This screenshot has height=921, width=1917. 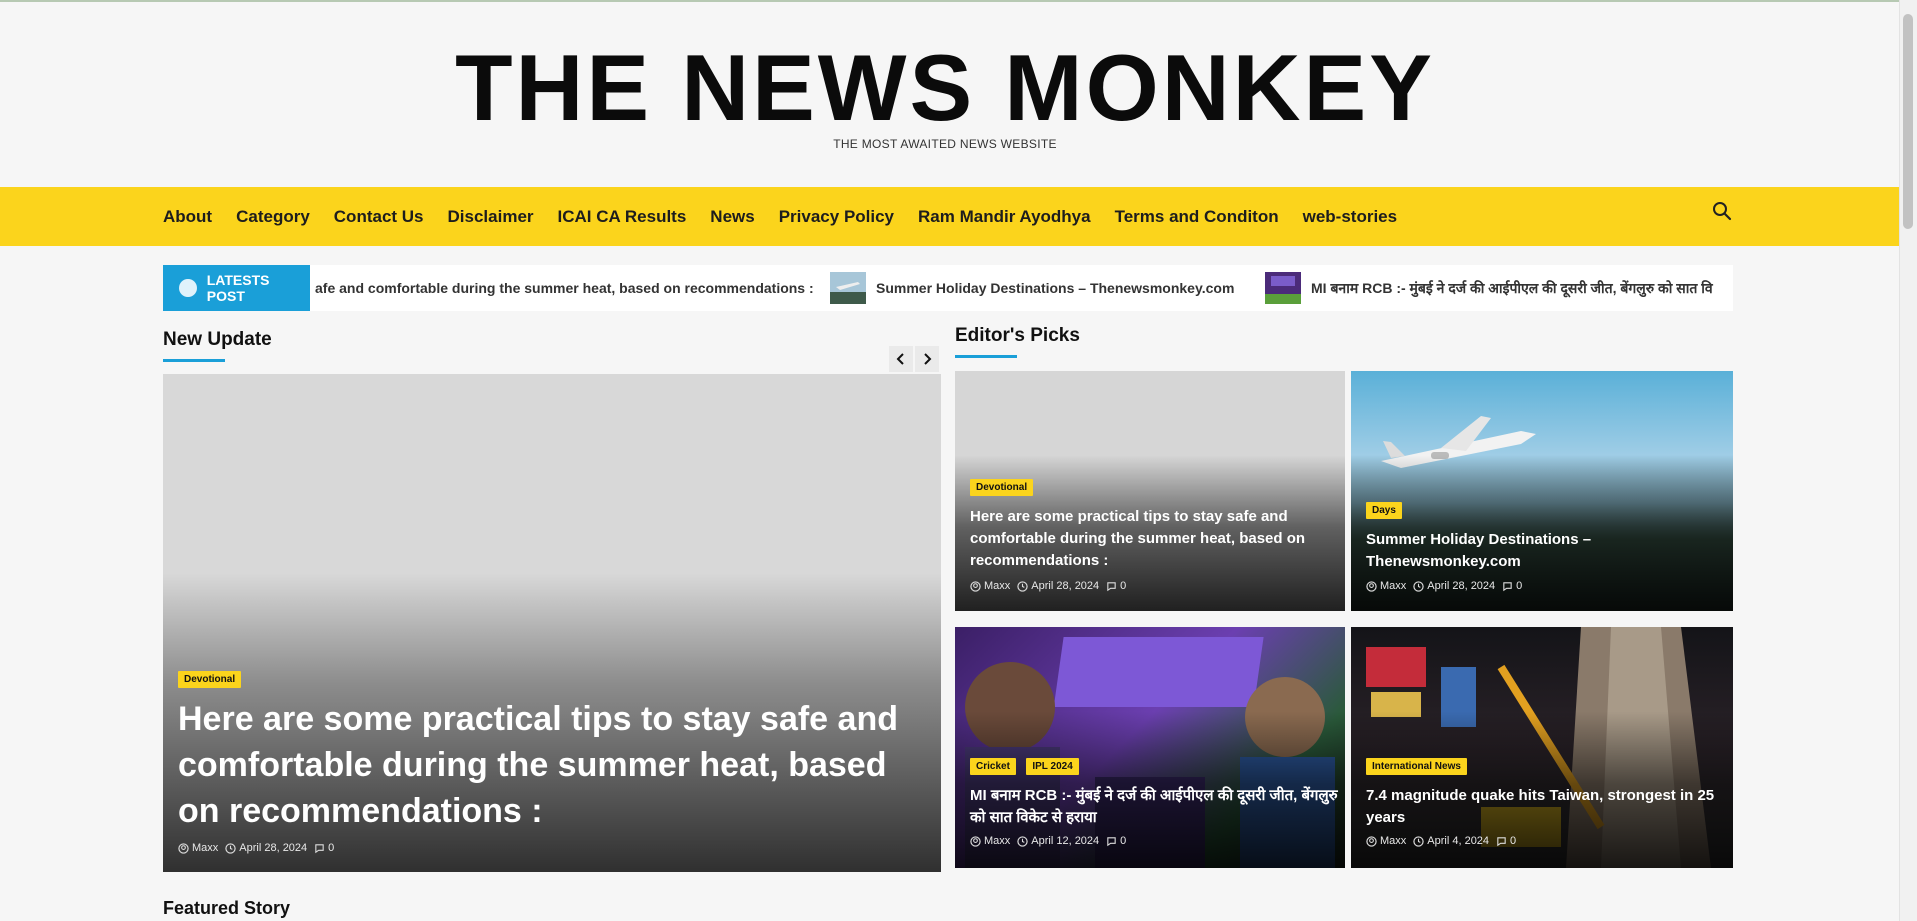 What do you see at coordinates (945, 88) in the screenshot?
I see `site-title: THE NEWS MONKEY` at bounding box center [945, 88].